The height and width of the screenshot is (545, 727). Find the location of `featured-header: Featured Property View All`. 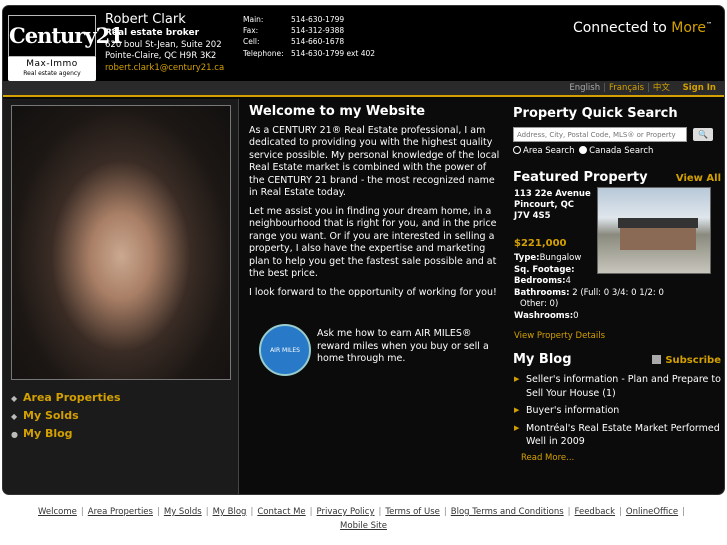

featured-header: Featured Property View All is located at coordinates (617, 177).